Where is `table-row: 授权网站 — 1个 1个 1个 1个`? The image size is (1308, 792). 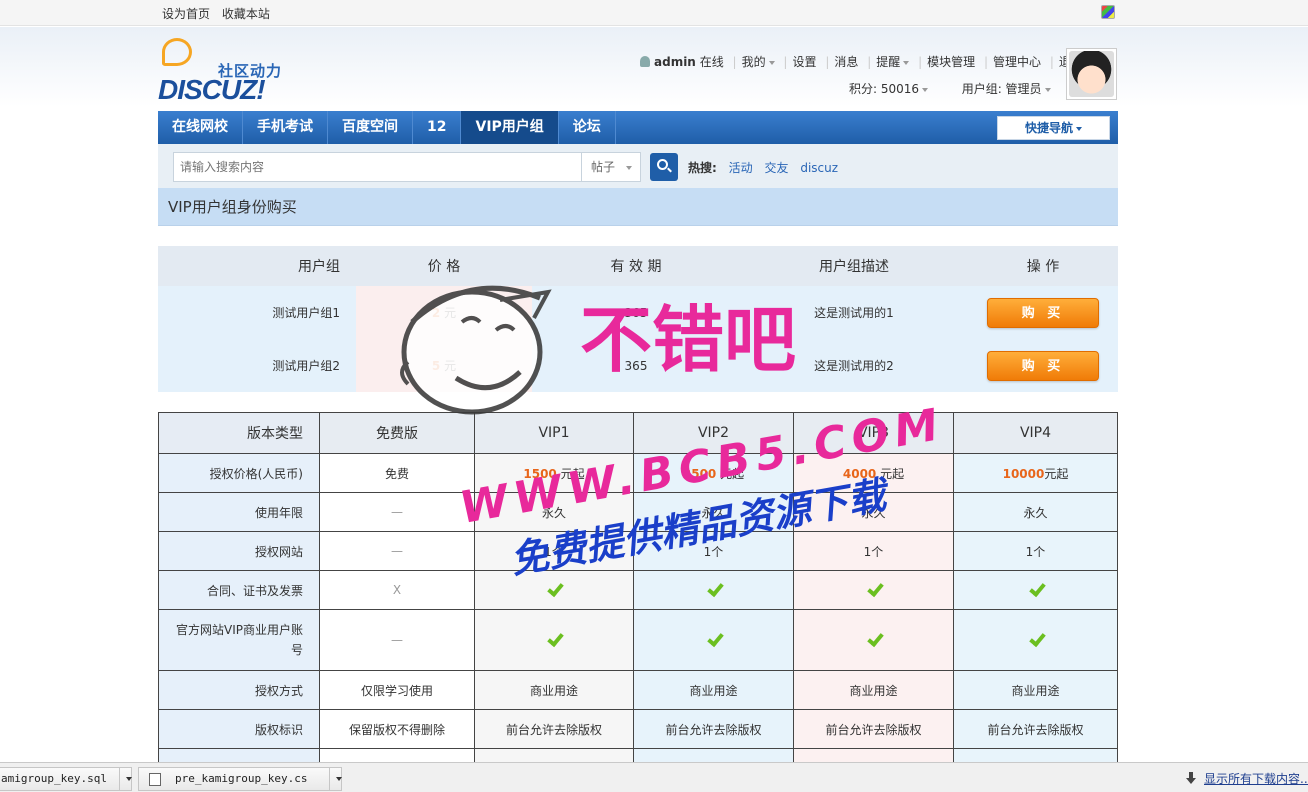
table-row: 授权网站 — 1个 1个 1个 1个 is located at coordinates (638, 551).